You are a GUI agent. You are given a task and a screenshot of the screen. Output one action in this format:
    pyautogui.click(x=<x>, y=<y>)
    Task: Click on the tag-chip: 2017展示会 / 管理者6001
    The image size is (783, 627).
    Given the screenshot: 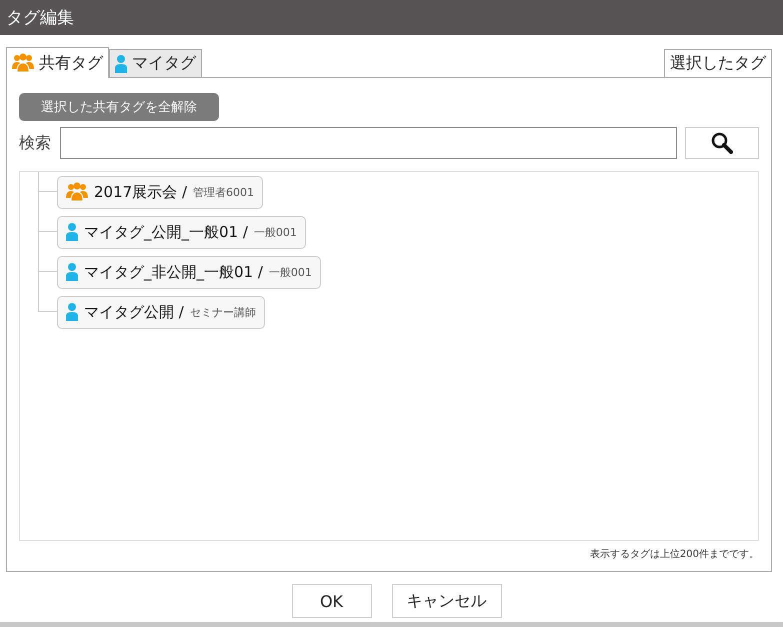 What is the action you would take?
    pyautogui.click(x=160, y=192)
    